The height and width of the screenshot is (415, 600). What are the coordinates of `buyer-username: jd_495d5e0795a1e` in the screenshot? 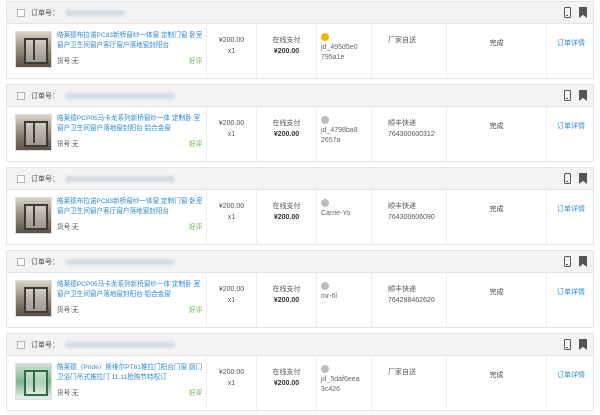 It's located at (339, 52).